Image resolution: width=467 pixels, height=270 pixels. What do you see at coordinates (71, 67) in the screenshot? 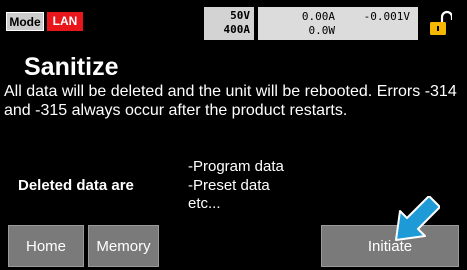
I see `page-title: Sanitize` at bounding box center [71, 67].